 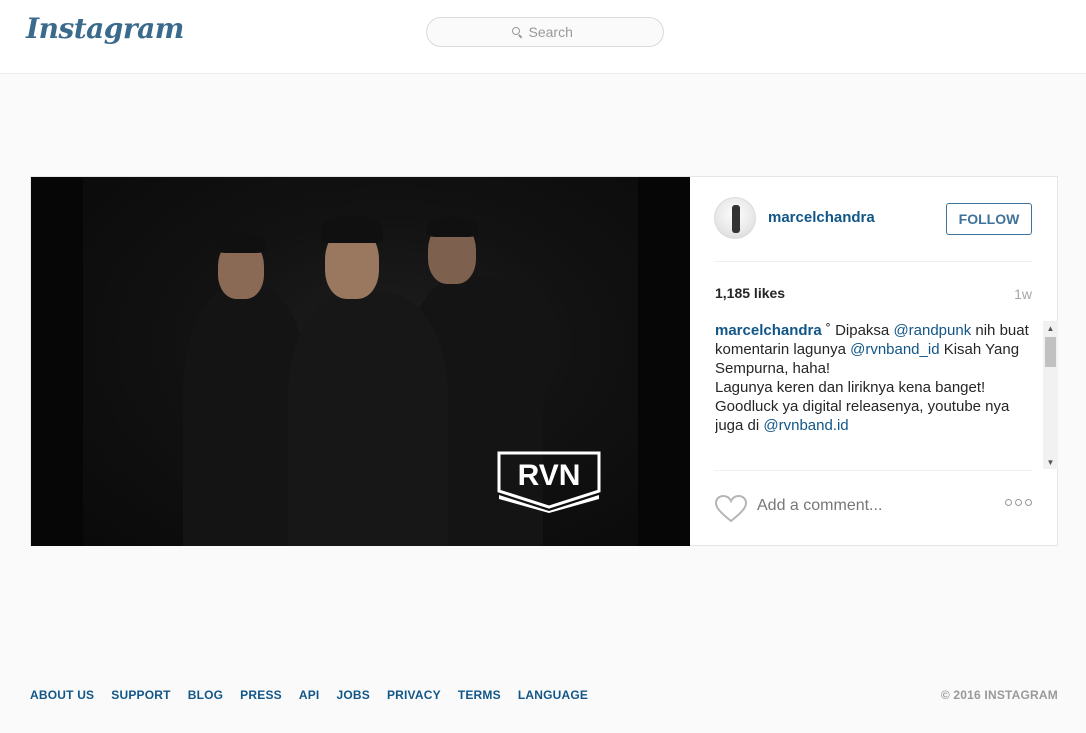 What do you see at coordinates (821, 217) in the screenshot?
I see `username-link: marcelchandra` at bounding box center [821, 217].